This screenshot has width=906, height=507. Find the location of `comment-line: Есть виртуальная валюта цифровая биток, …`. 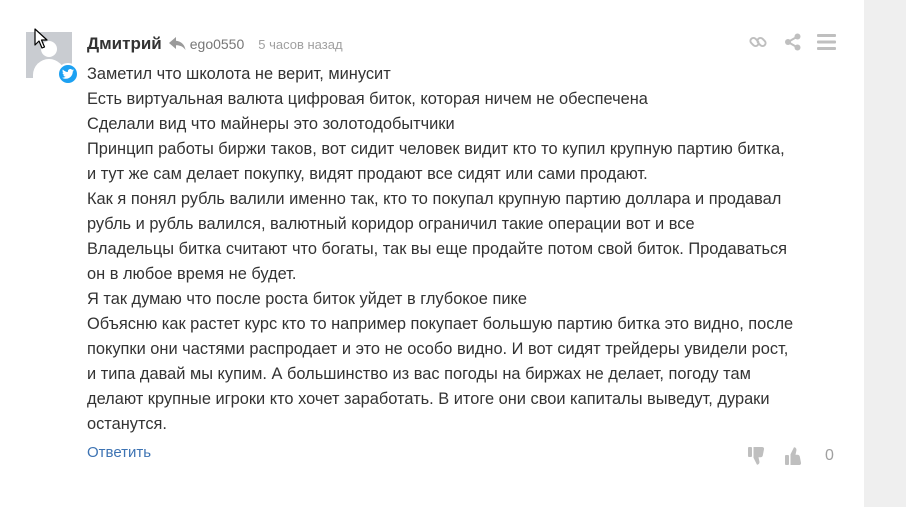

comment-line: Есть виртуальная валюта цифровая биток, … is located at coordinates (367, 99).